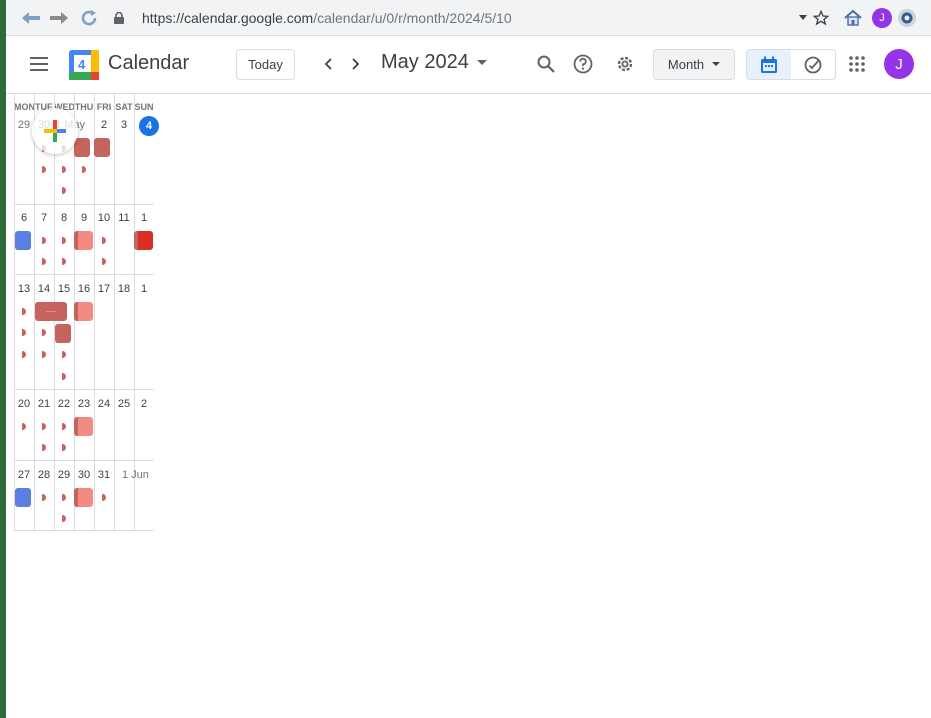 The height and width of the screenshot is (718, 931). Describe the element at coordinates (853, 18) in the screenshot. I see `home-icon` at that location.